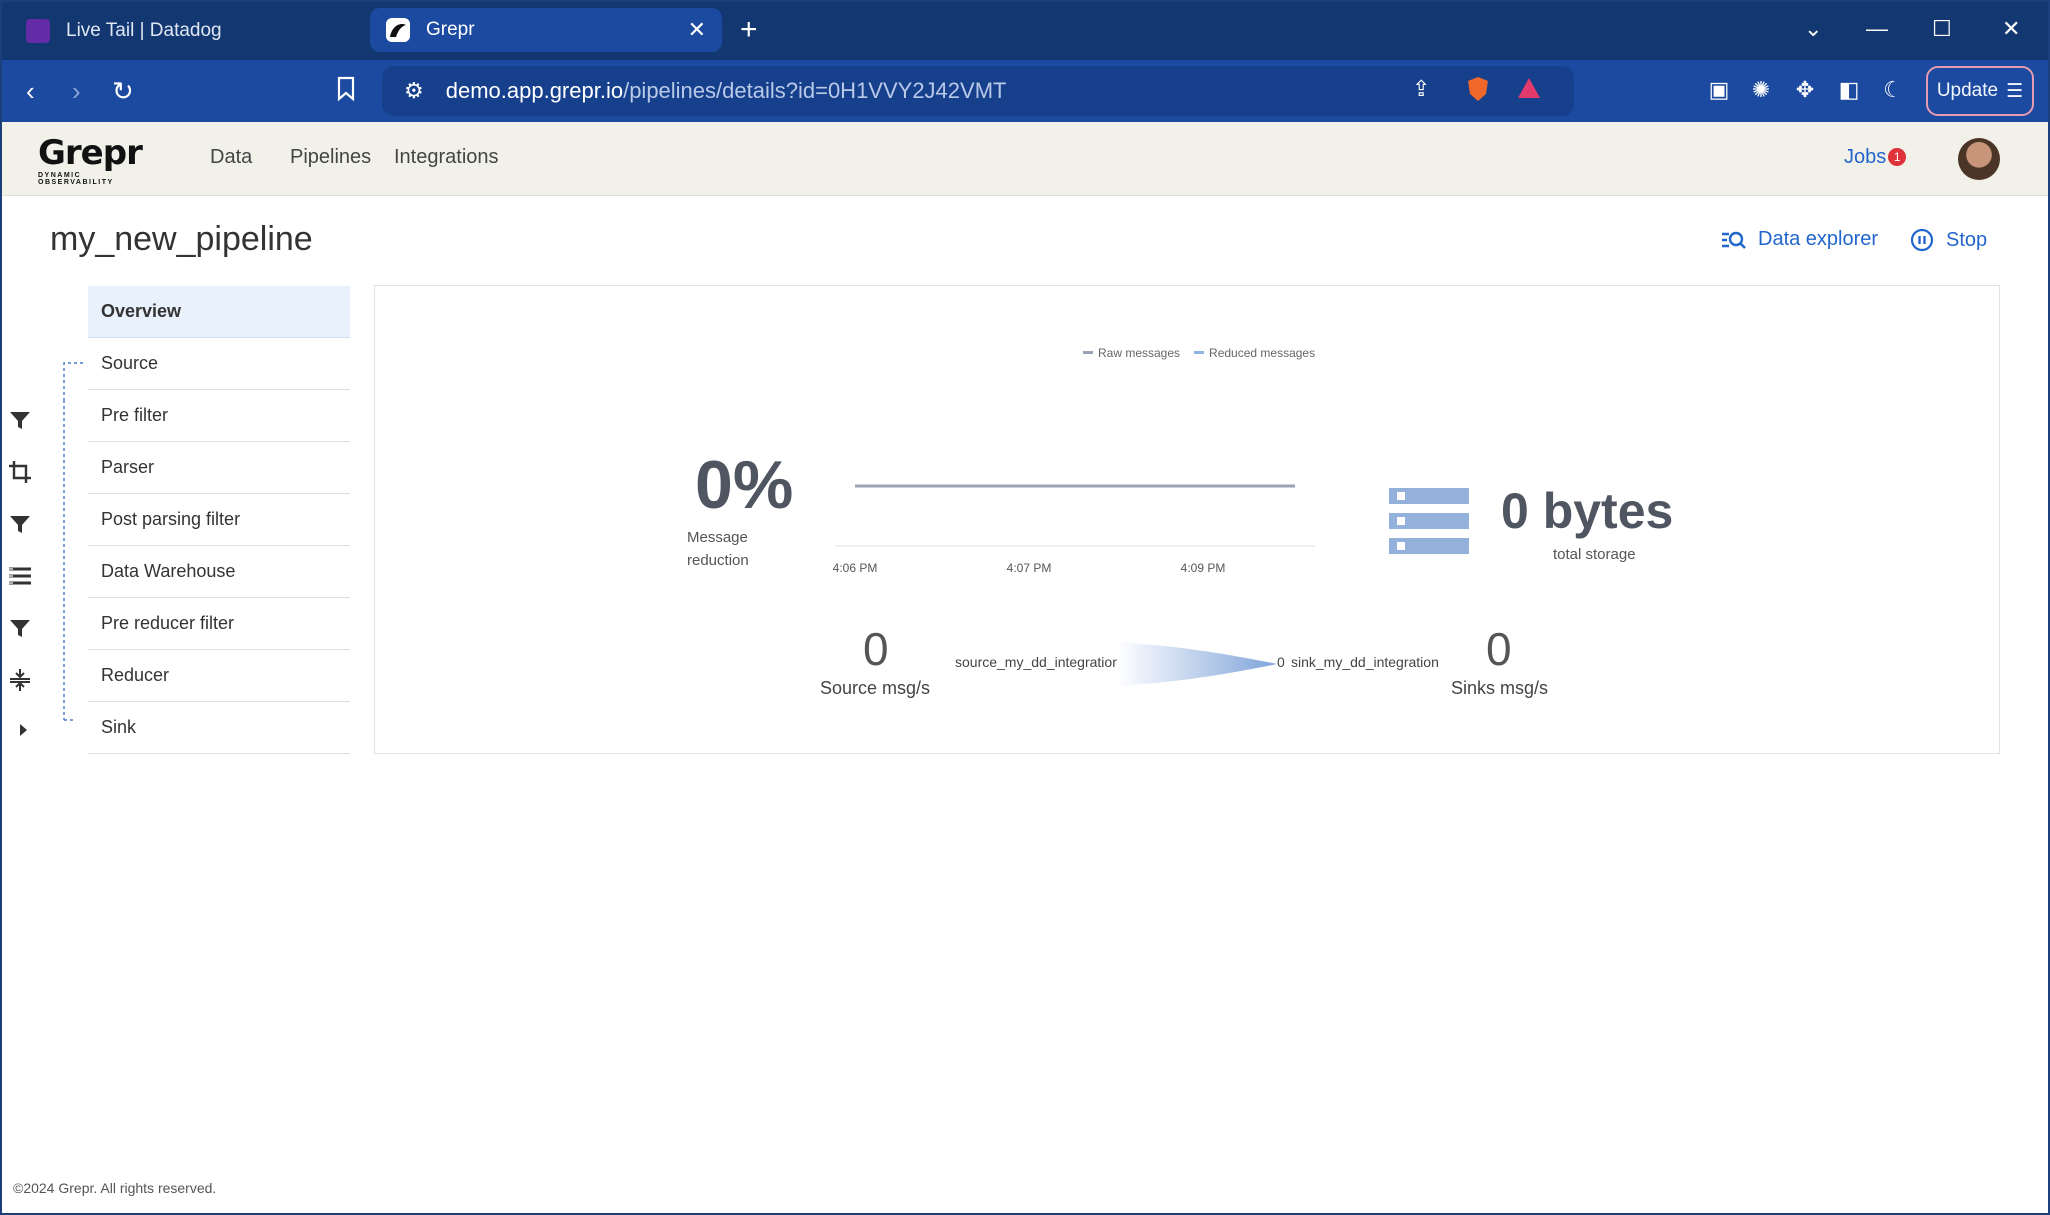  What do you see at coordinates (181, 239) in the screenshot?
I see `page-title: my_new_pipeline` at bounding box center [181, 239].